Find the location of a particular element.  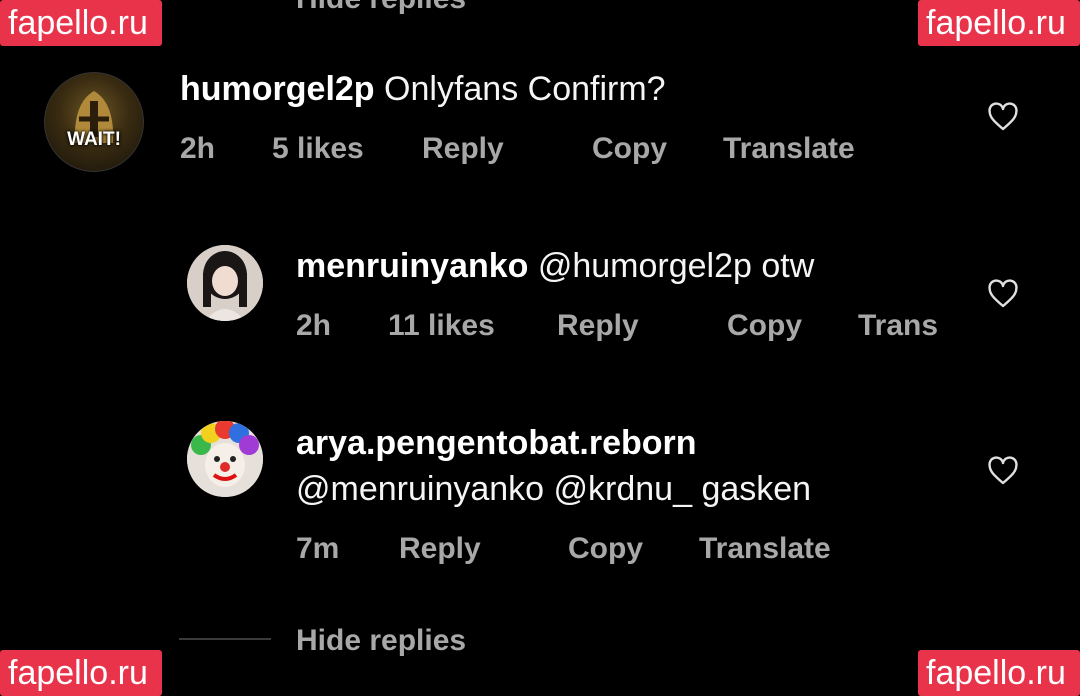

person-icon is located at coordinates (225, 283).